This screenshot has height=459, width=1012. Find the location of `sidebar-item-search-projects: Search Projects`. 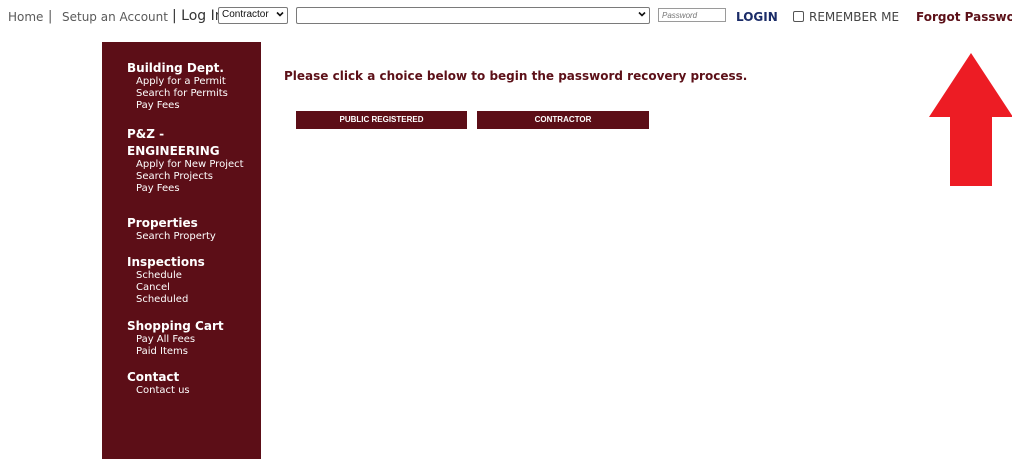

sidebar-item-search-projects: Search Projects is located at coordinates (185, 177).